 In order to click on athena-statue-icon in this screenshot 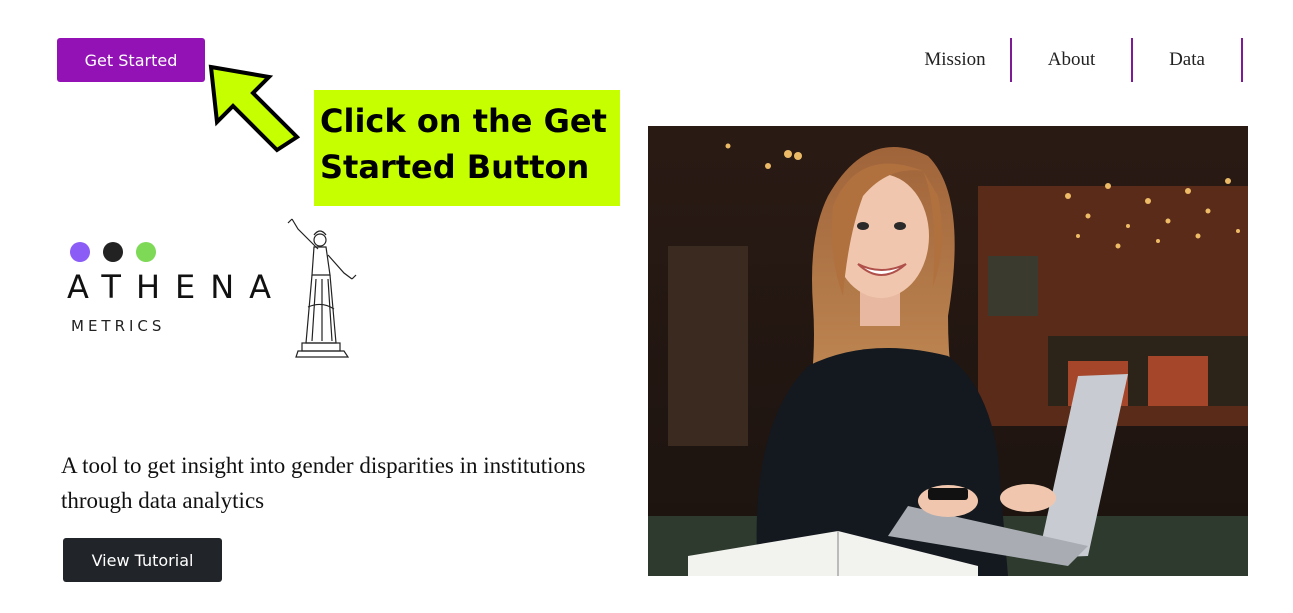, I will do `click(322, 288)`.